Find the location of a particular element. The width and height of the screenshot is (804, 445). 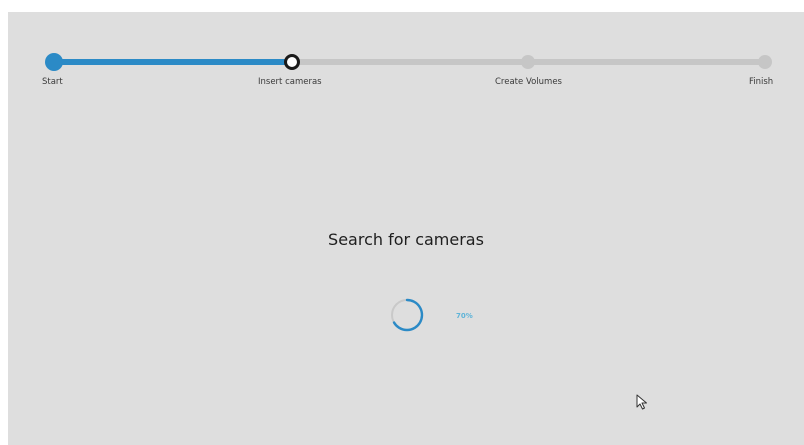

step-label-insert-cameras: Insert cameras is located at coordinates (290, 82).